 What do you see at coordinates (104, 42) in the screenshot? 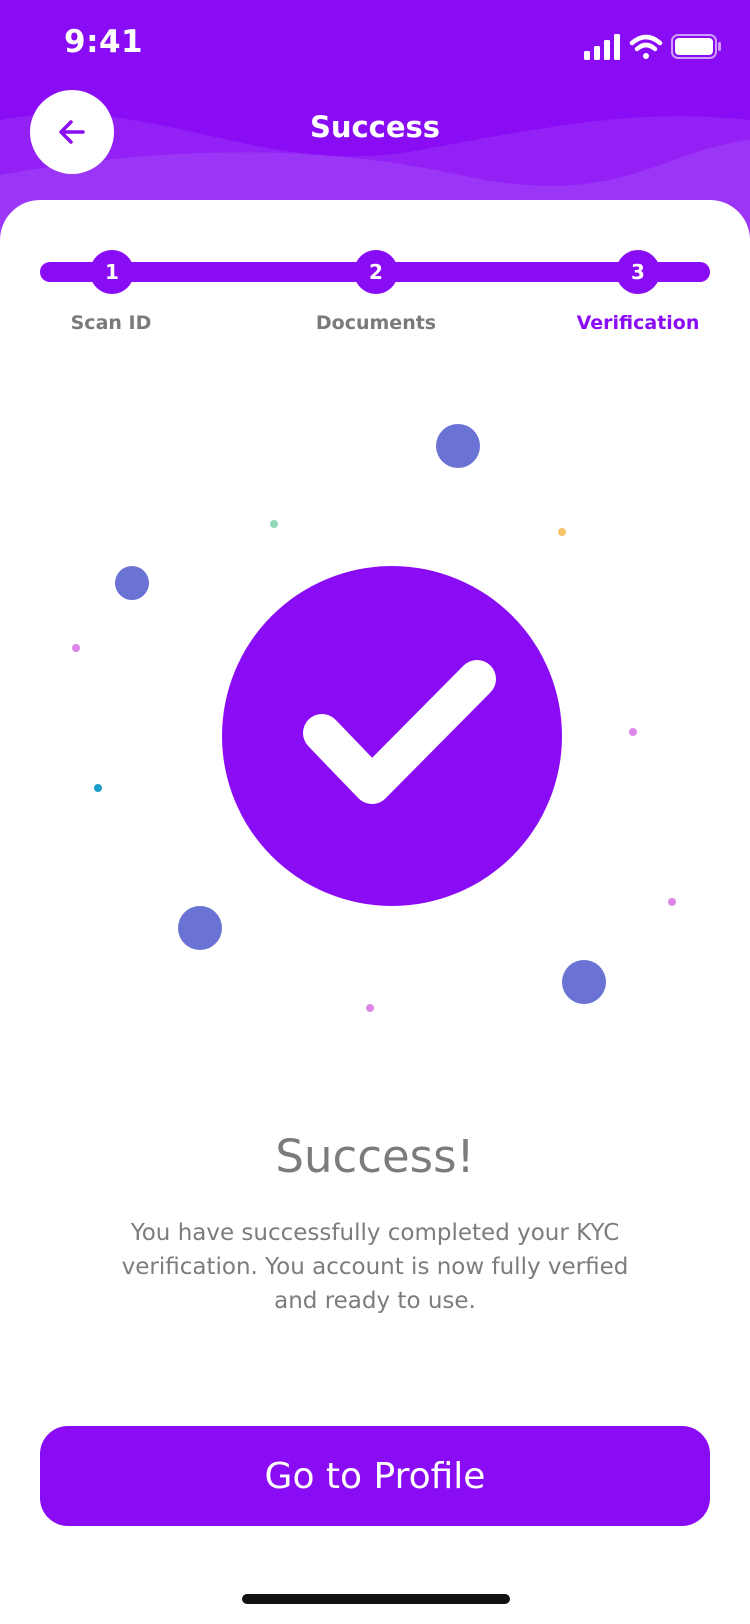
I see `status-time: 9:41` at bounding box center [104, 42].